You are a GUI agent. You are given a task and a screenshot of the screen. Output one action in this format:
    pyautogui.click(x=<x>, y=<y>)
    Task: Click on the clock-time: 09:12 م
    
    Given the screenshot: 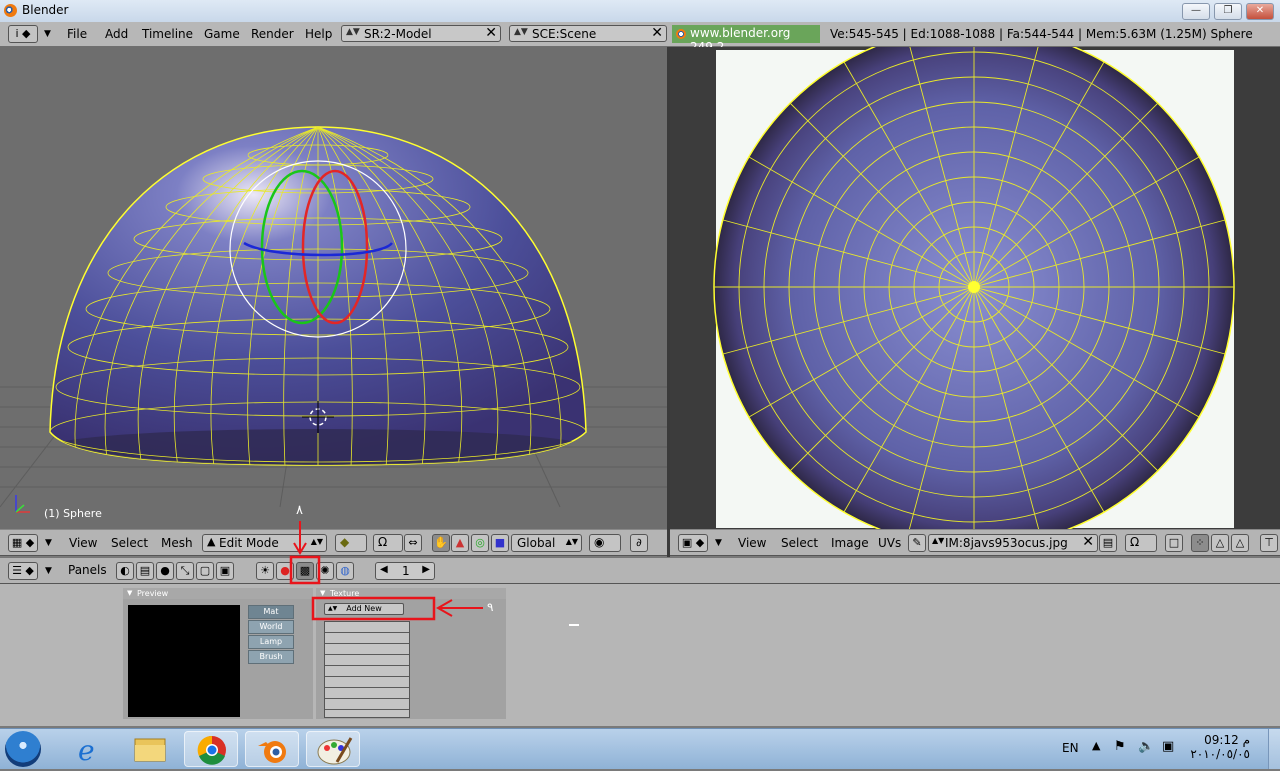 What is the action you would take?
    pyautogui.click(x=1227, y=740)
    